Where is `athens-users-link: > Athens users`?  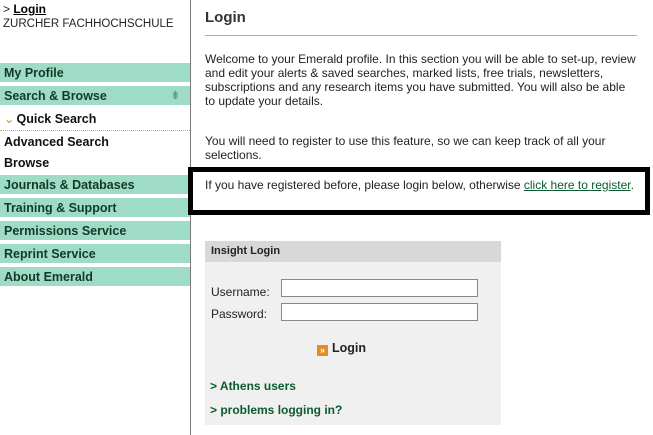
athens-users-link: > Athens users is located at coordinates (253, 386).